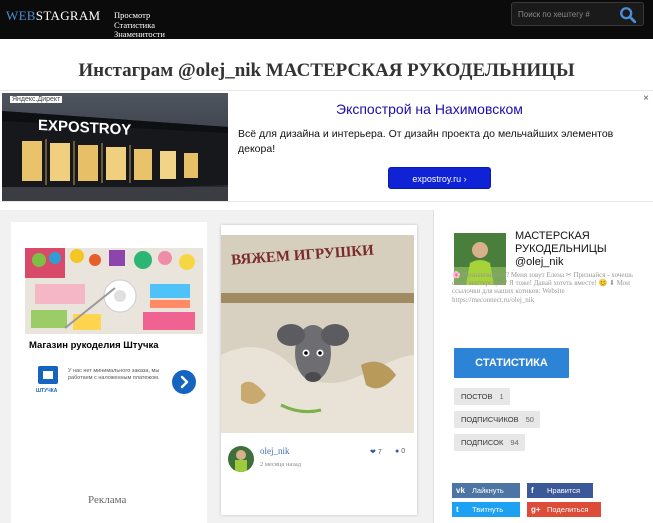 The height and width of the screenshot is (523, 653). Describe the element at coordinates (429, 109) in the screenshot. I see `banner-headline: Экспострой на Нахимовском` at that location.